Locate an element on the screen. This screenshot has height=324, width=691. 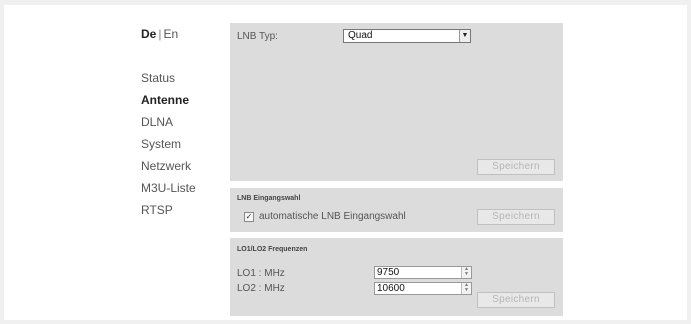
language-switcher: De | En is located at coordinates (159, 34).